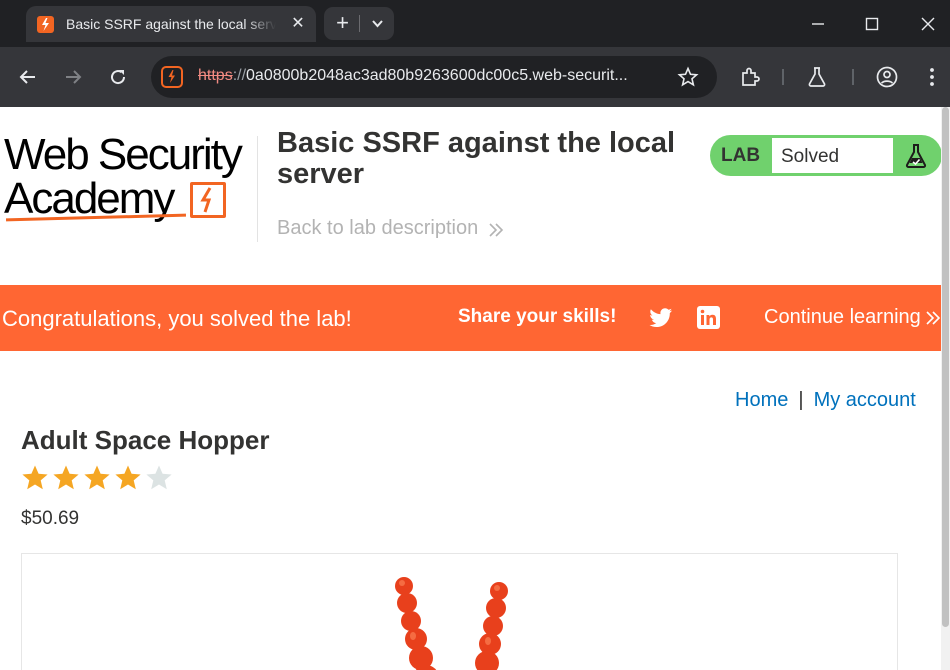 The image size is (950, 670). I want to click on header-divider, so click(257, 189).